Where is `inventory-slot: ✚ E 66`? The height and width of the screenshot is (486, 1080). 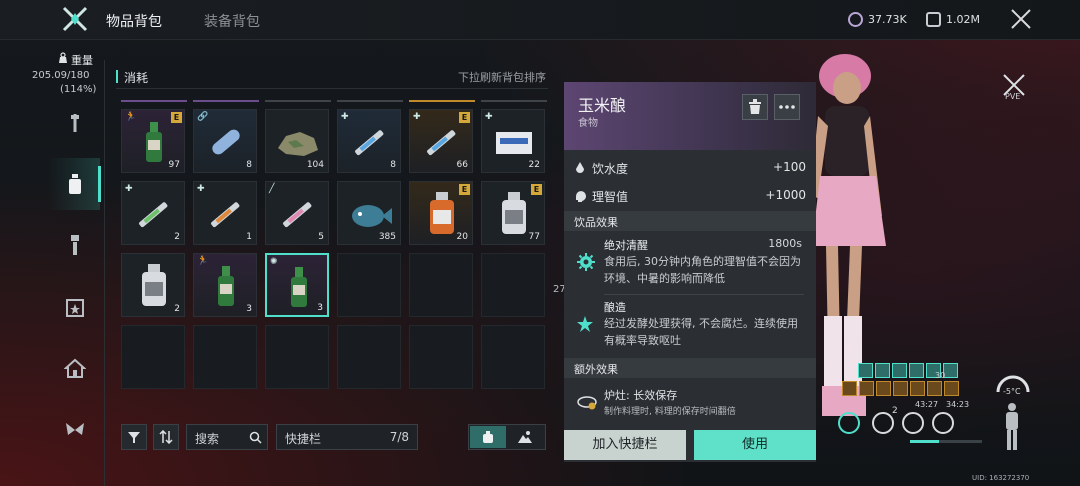
inventory-slot: ✚ E 66 is located at coordinates (441, 141).